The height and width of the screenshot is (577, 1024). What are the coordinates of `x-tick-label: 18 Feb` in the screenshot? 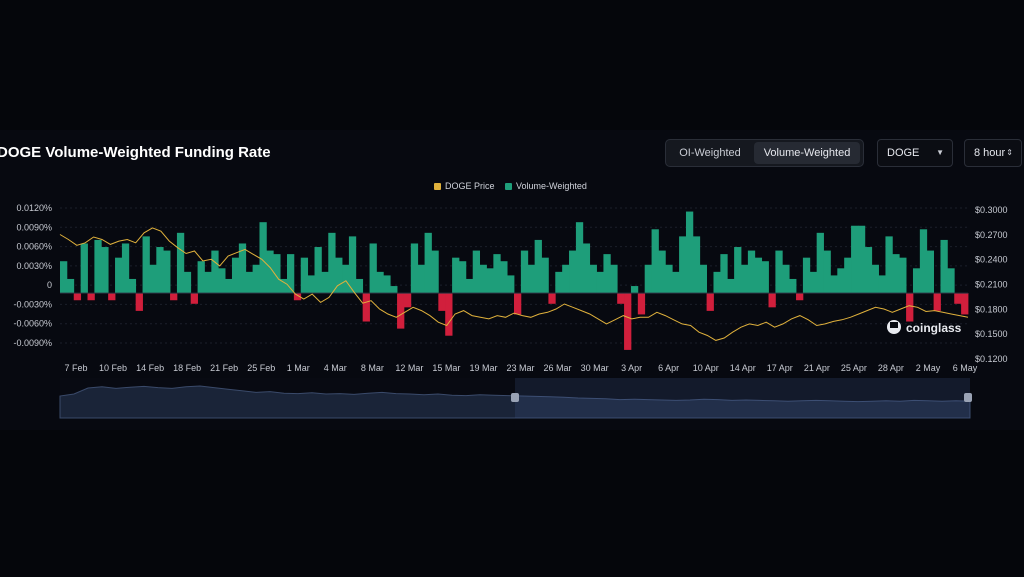 It's located at (187, 368).